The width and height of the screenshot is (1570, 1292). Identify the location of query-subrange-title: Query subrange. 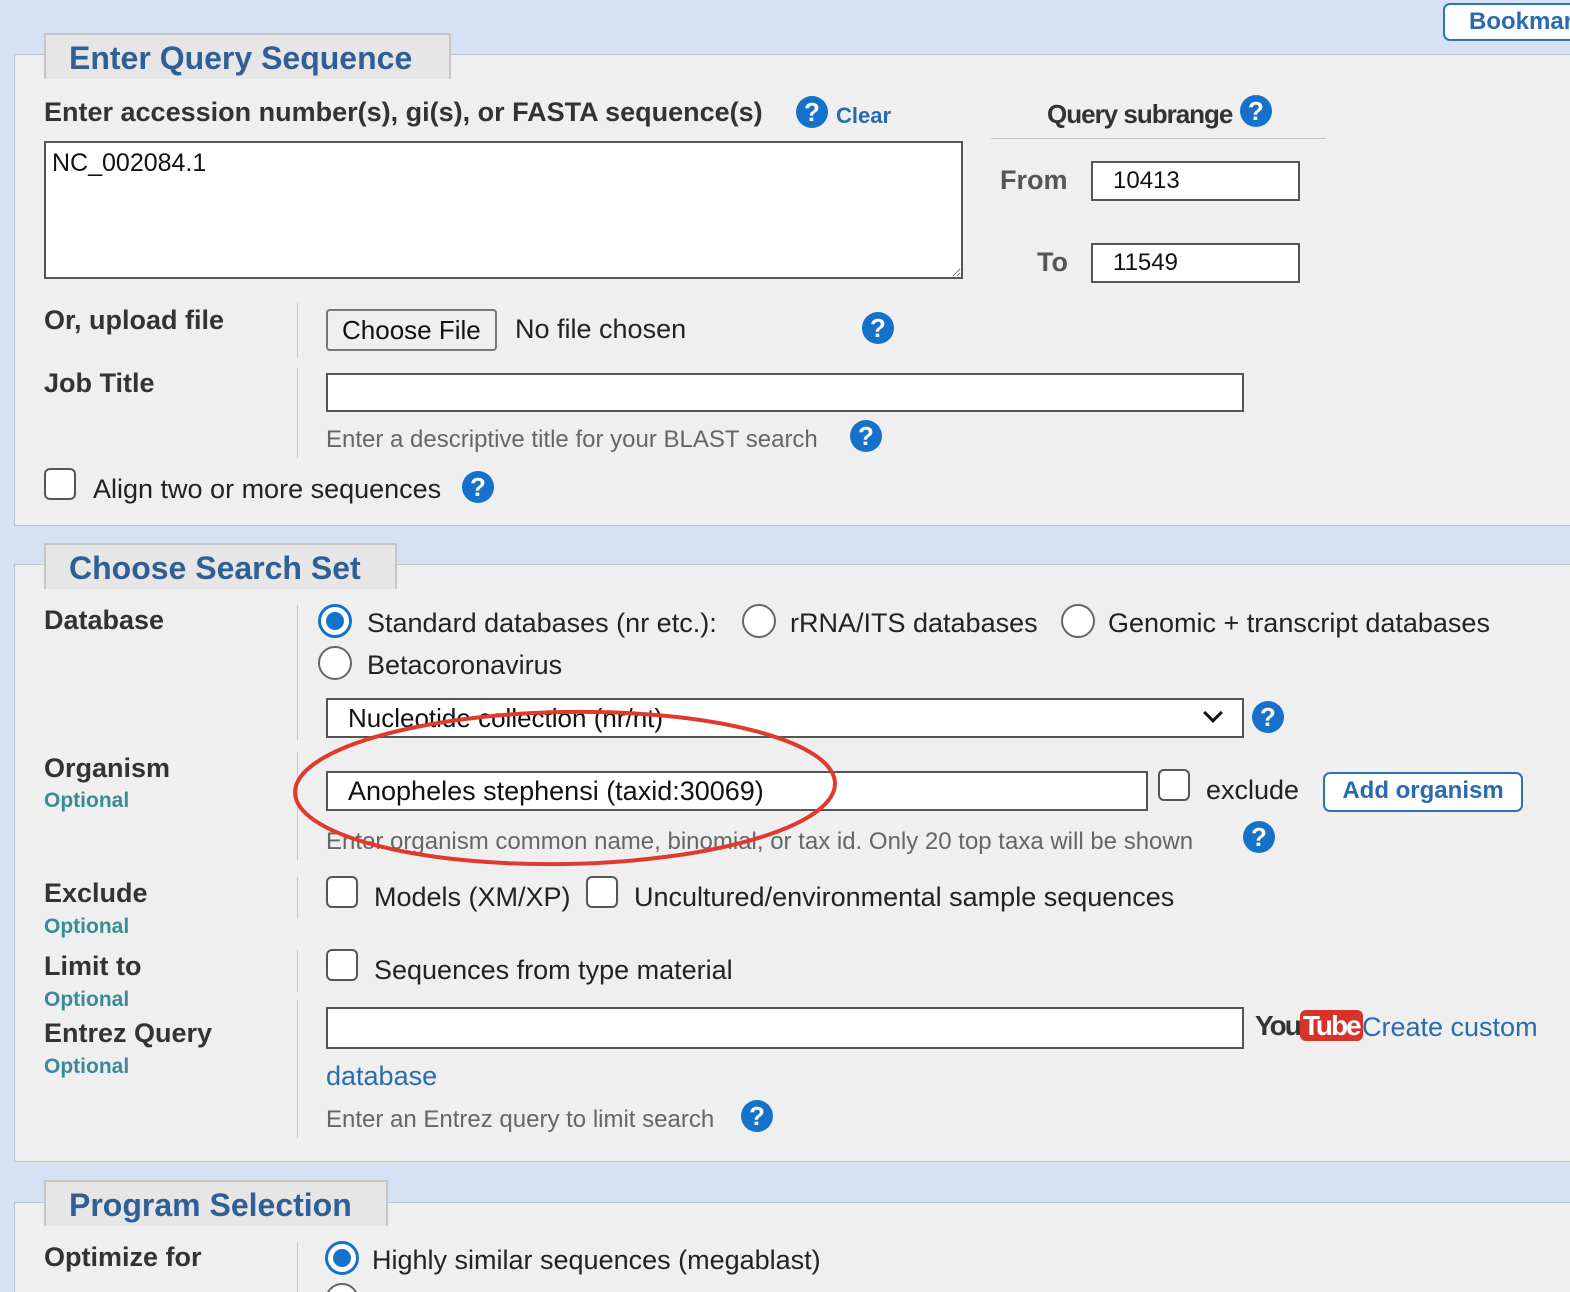
(1140, 114).